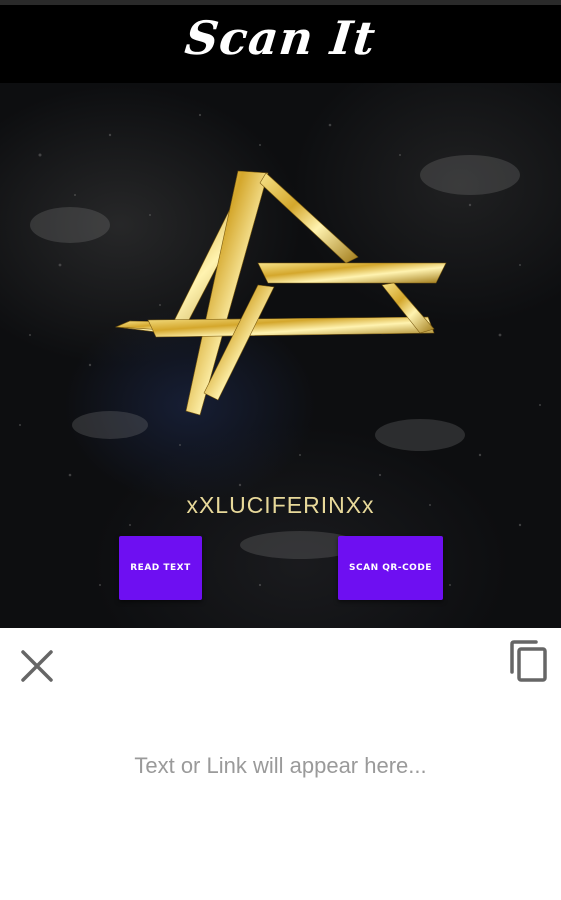 This screenshot has width=561, height=900. I want to click on close-icon, so click(37, 666).